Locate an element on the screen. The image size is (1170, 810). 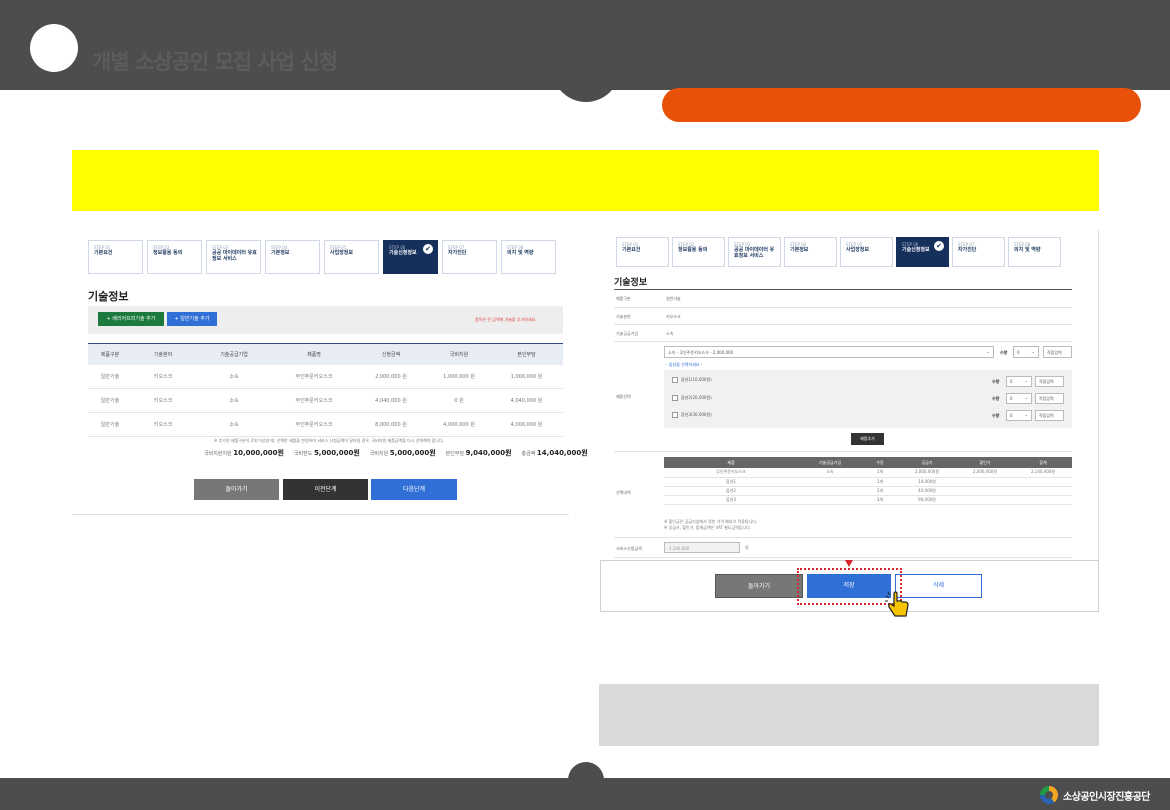
prev-step-button: 이전단계 is located at coordinates (325, 489).